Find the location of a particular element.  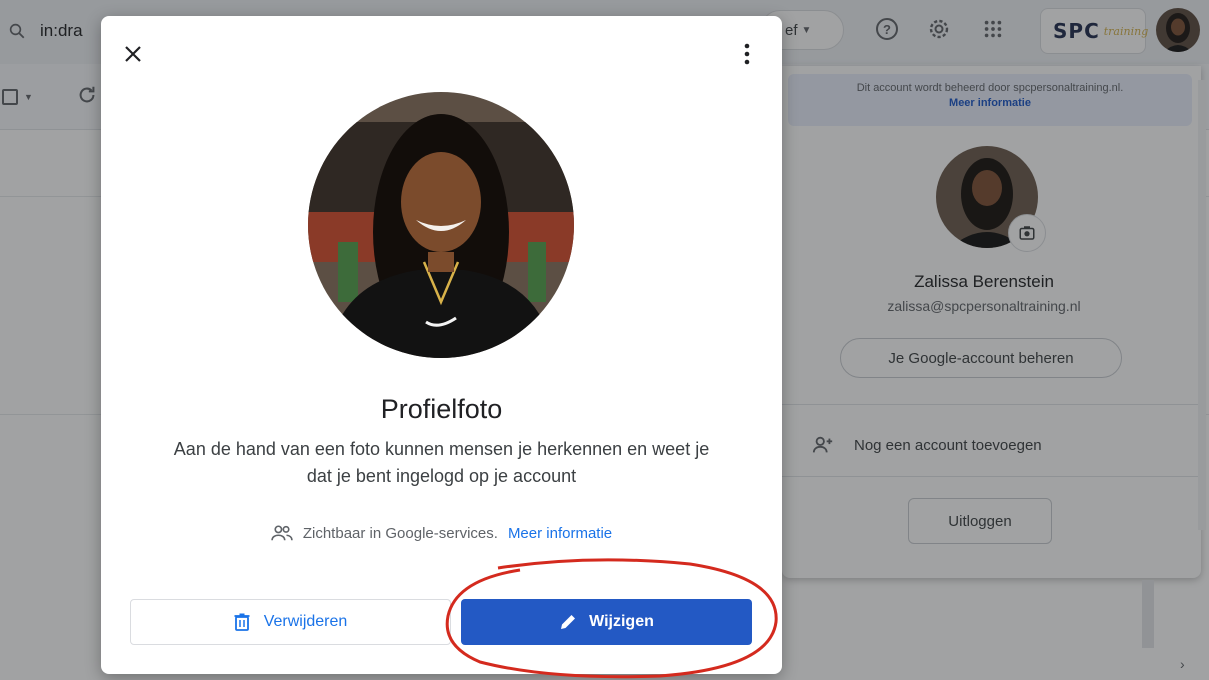

people-icon is located at coordinates (282, 533).